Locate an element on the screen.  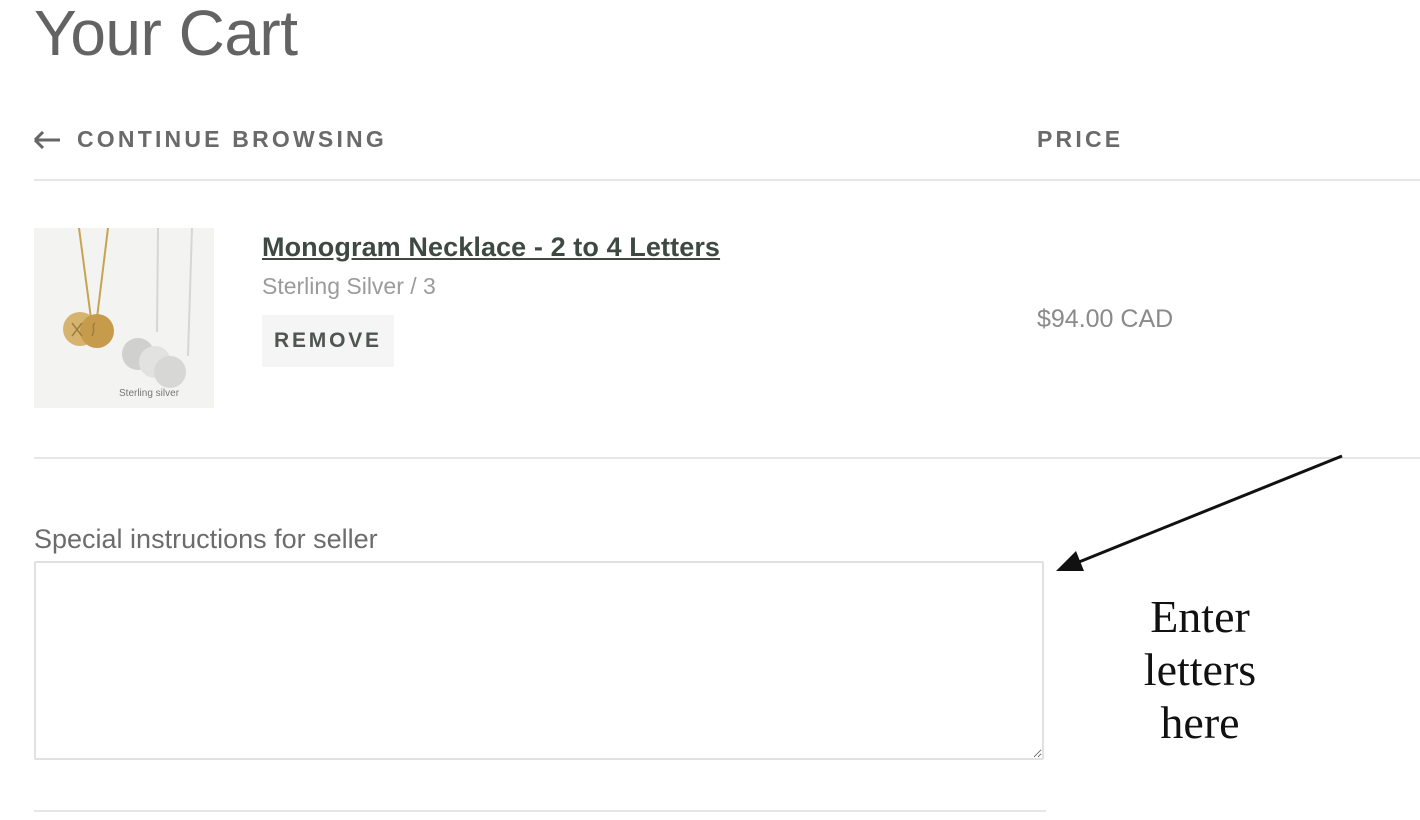
special-instructions-label: Special instructions for seller is located at coordinates (206, 539).